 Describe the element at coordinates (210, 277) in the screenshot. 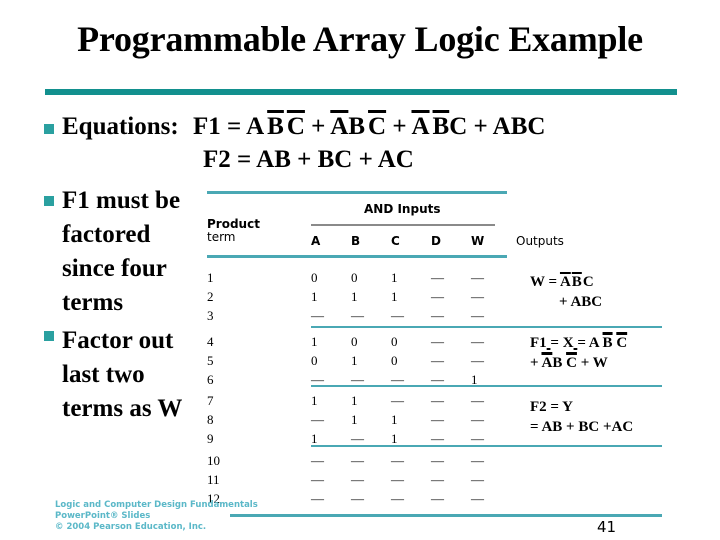

I see `product-term-number: 1` at that location.